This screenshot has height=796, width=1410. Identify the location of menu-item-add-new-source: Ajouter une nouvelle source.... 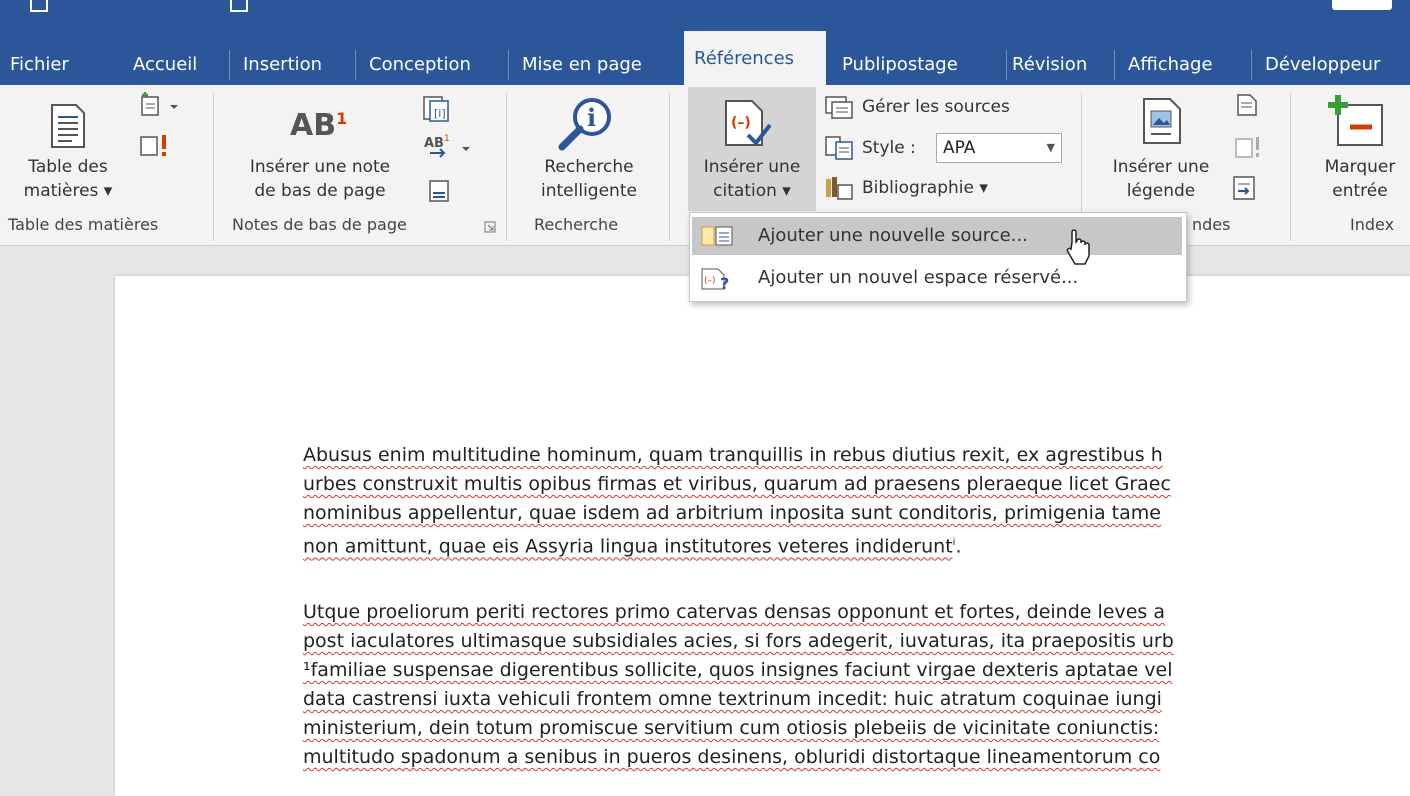
(937, 236).